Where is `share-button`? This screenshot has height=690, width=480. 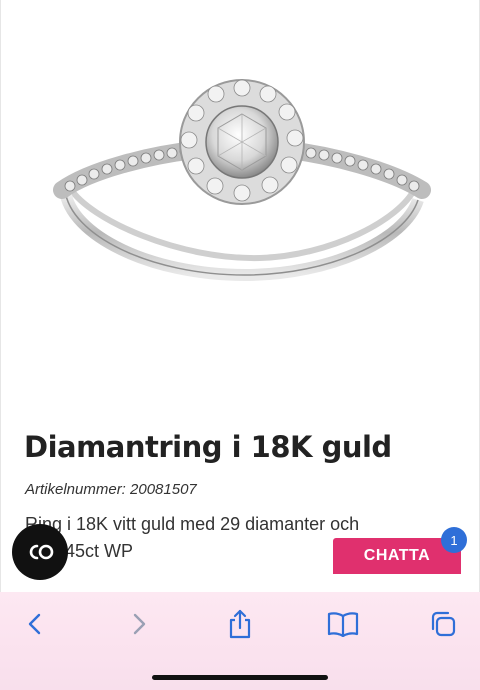
share-button is located at coordinates (240, 624).